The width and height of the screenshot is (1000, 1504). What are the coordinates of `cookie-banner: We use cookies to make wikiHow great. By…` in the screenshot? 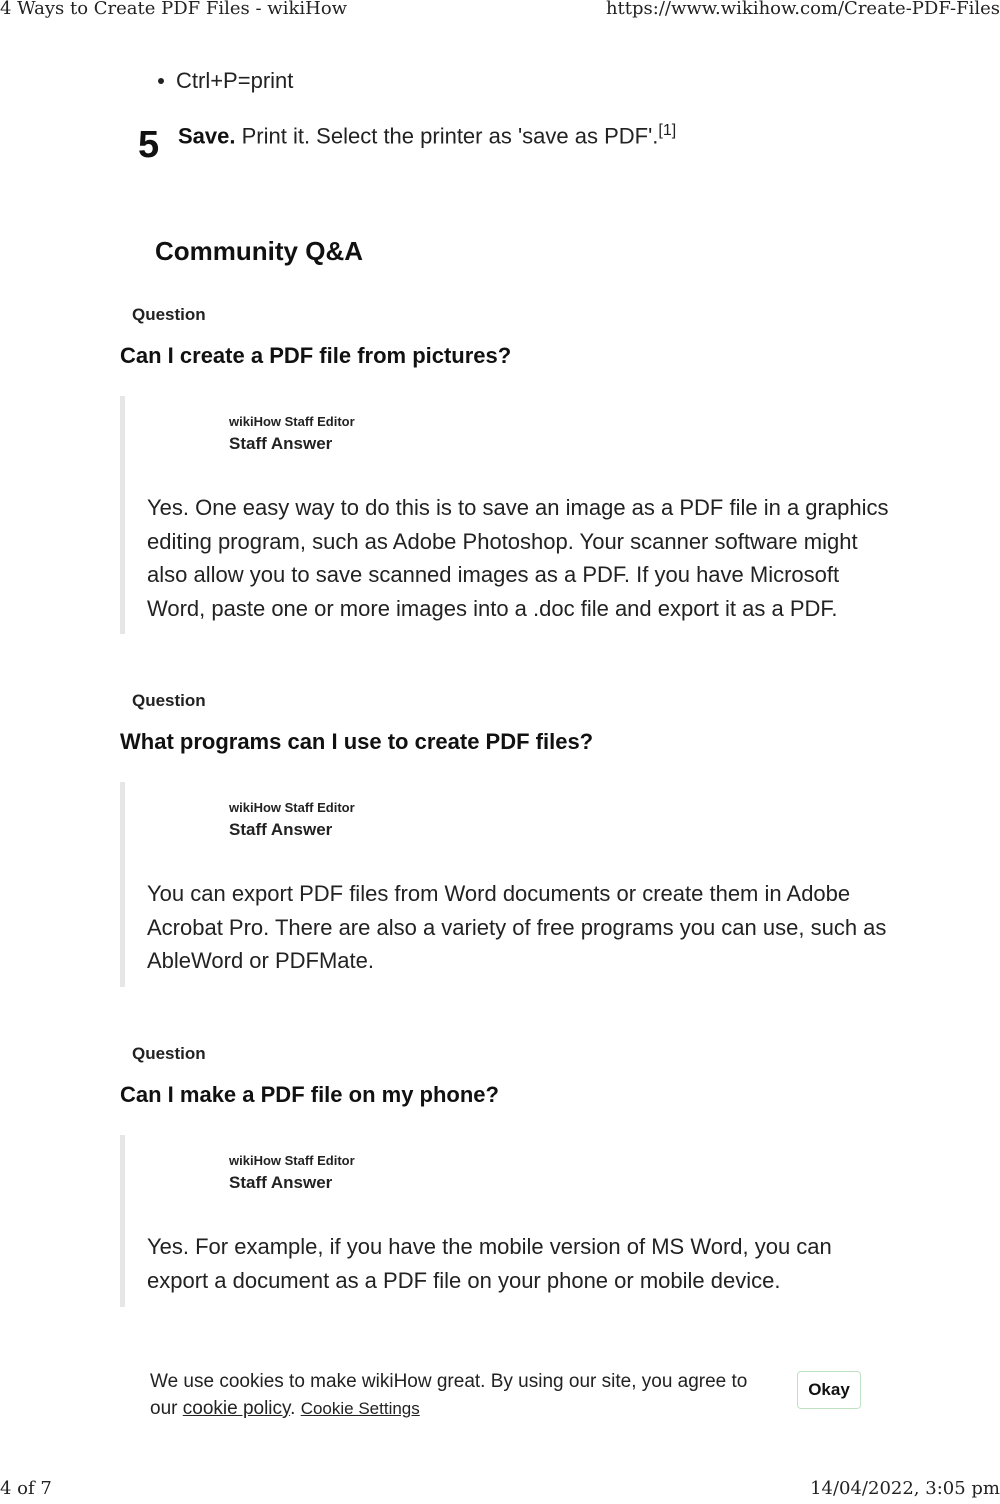 It's located at (510, 1398).